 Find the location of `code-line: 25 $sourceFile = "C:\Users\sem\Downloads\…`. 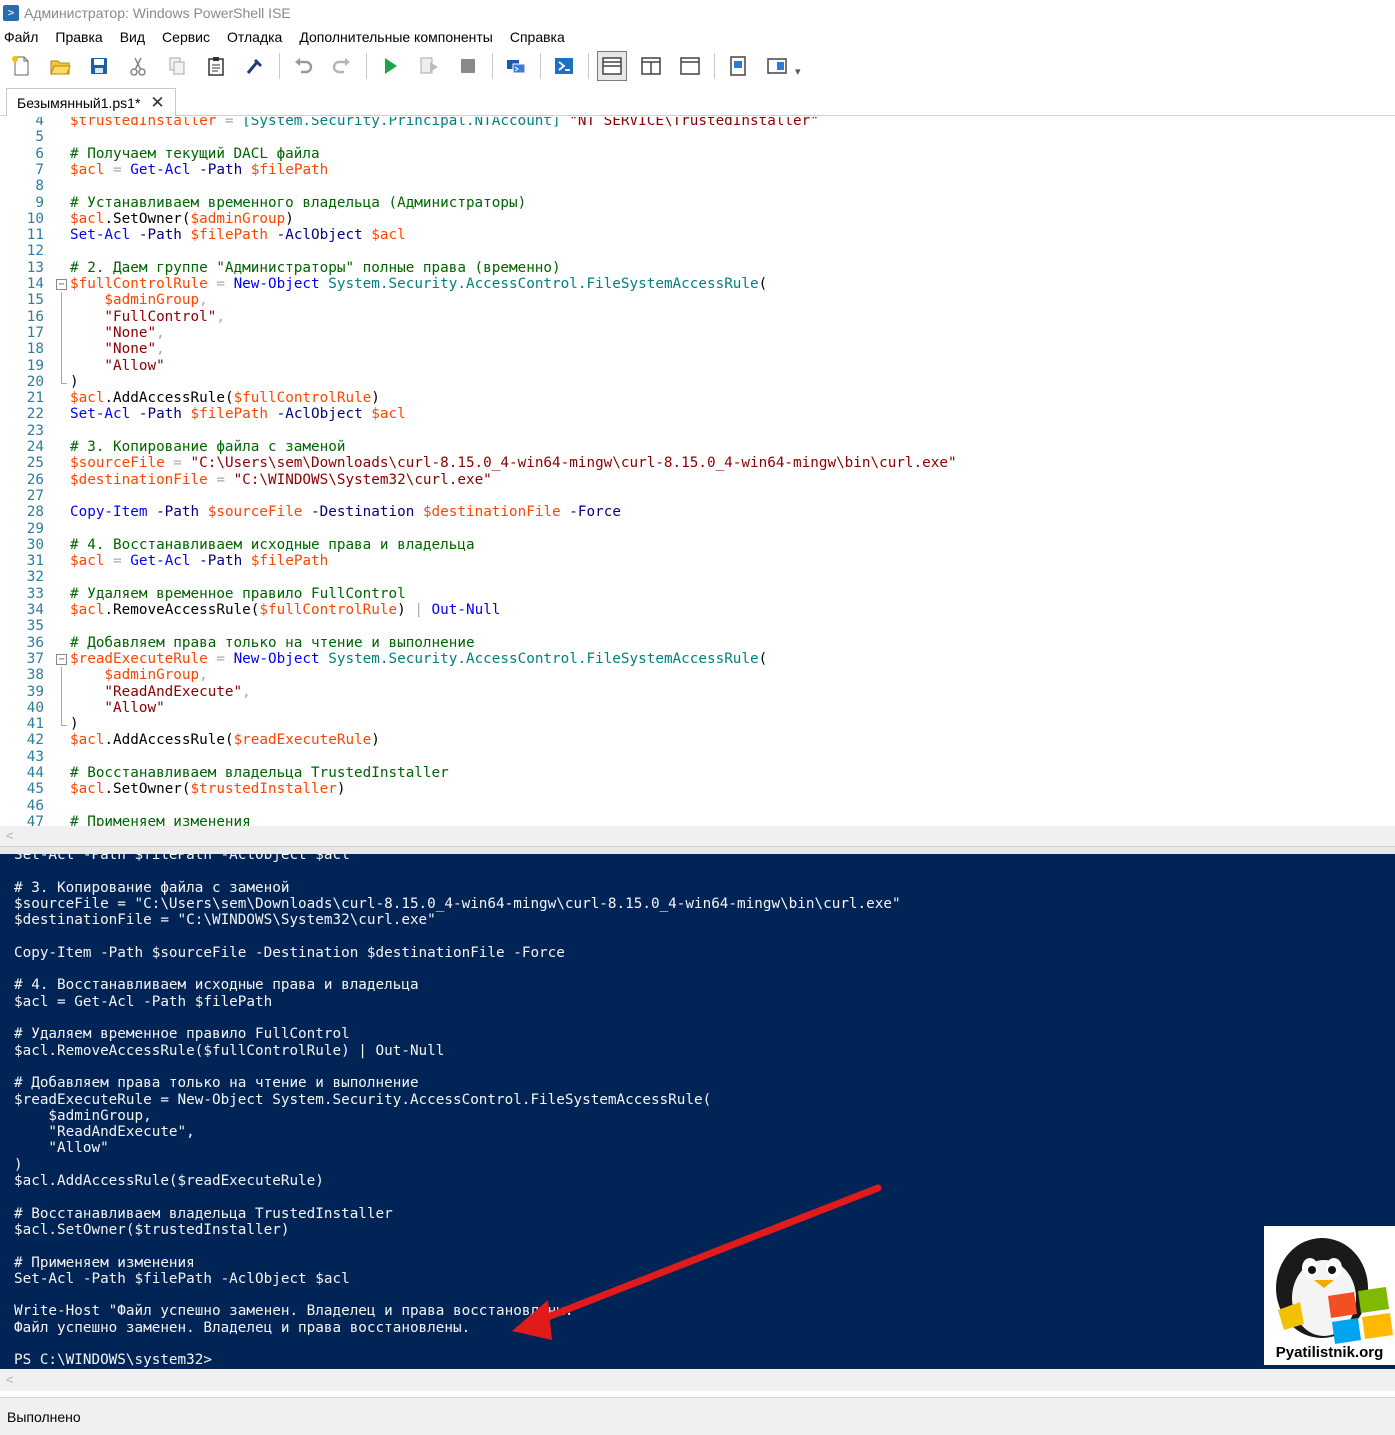

code-line: 25 $sourceFile = "C:\Users\sem\Downloads\… is located at coordinates (697, 463).